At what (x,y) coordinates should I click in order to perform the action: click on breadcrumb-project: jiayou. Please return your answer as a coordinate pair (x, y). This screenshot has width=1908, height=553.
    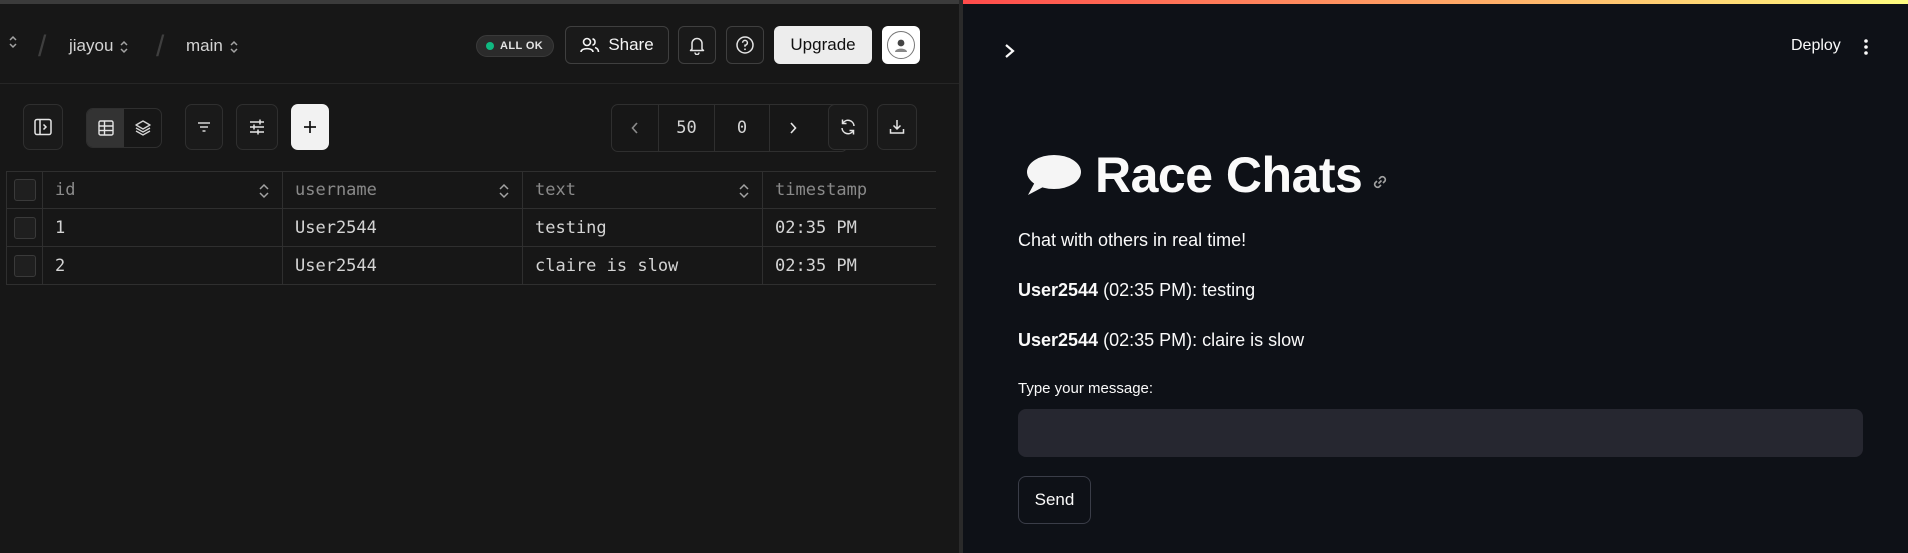
    Looking at the image, I should click on (99, 46).